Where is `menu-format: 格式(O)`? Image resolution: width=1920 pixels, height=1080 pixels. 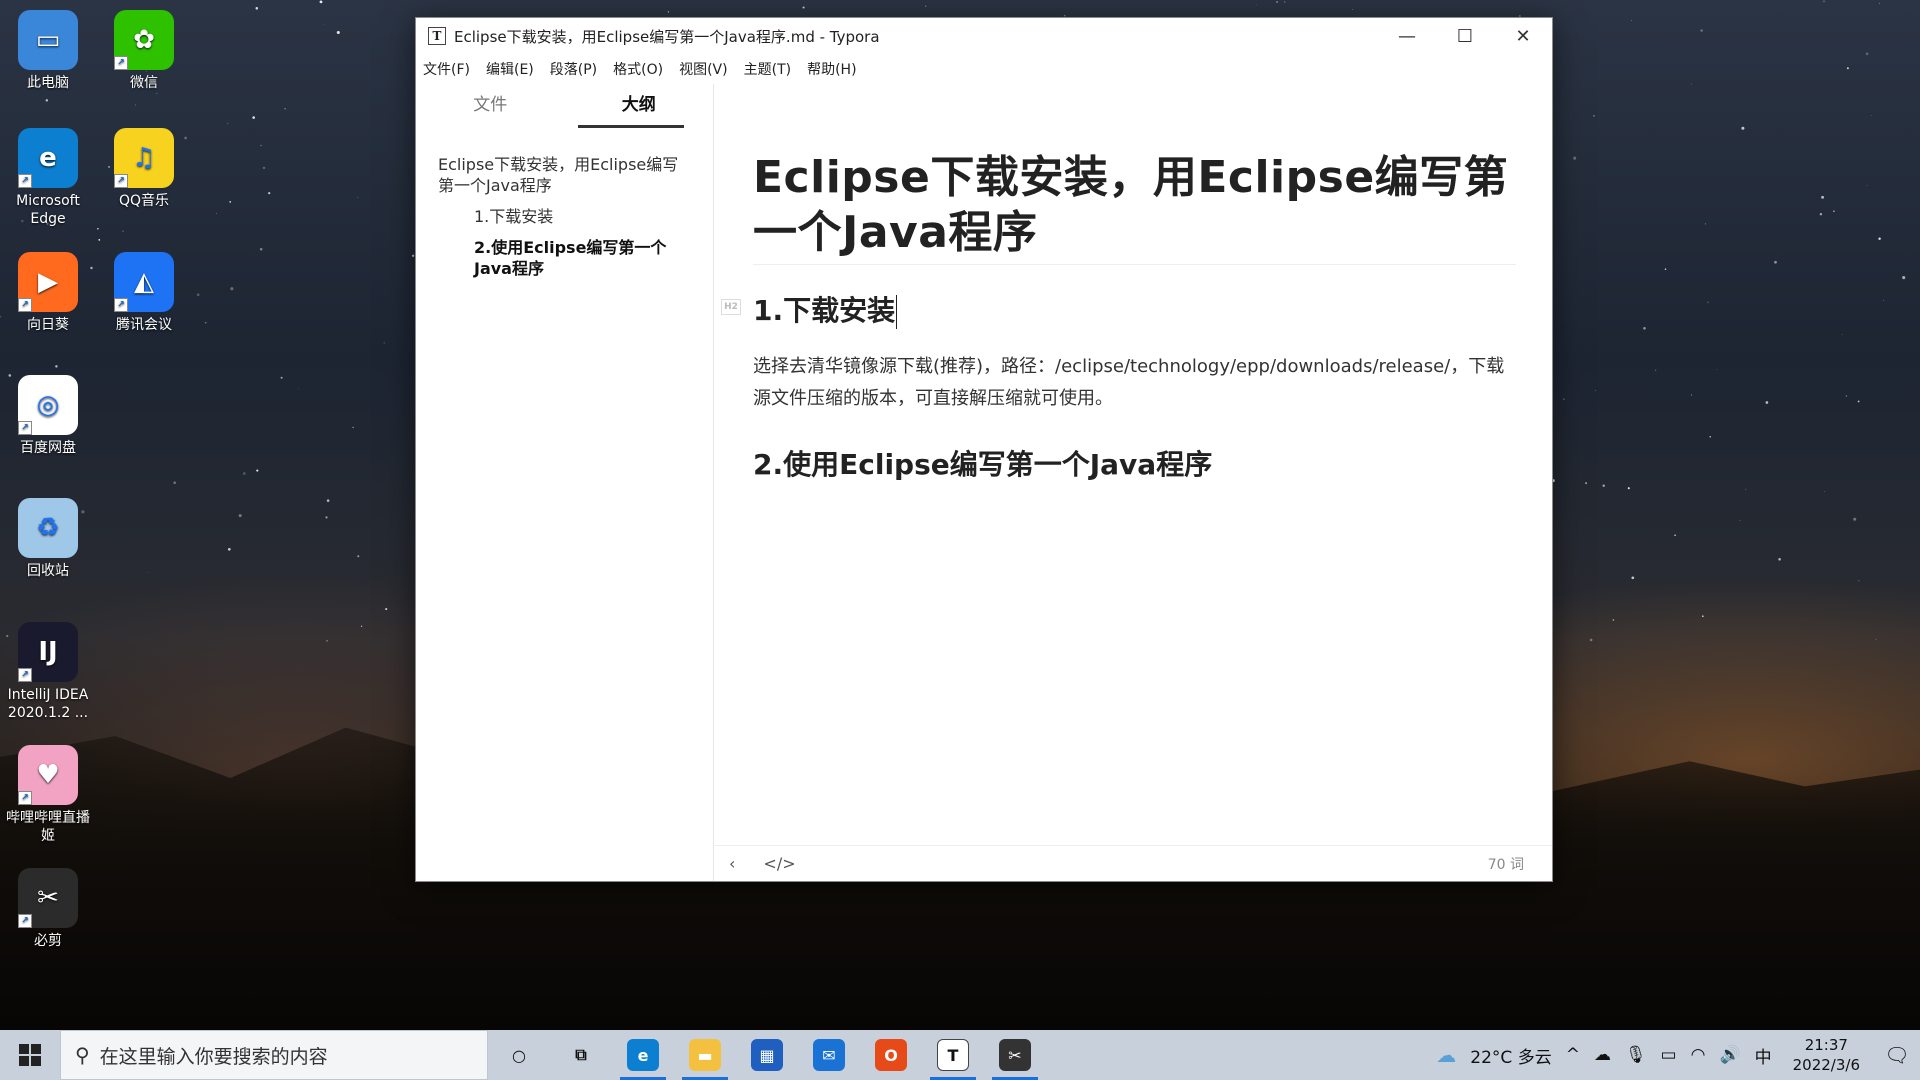
menu-format: 格式(O) is located at coordinates (638, 69).